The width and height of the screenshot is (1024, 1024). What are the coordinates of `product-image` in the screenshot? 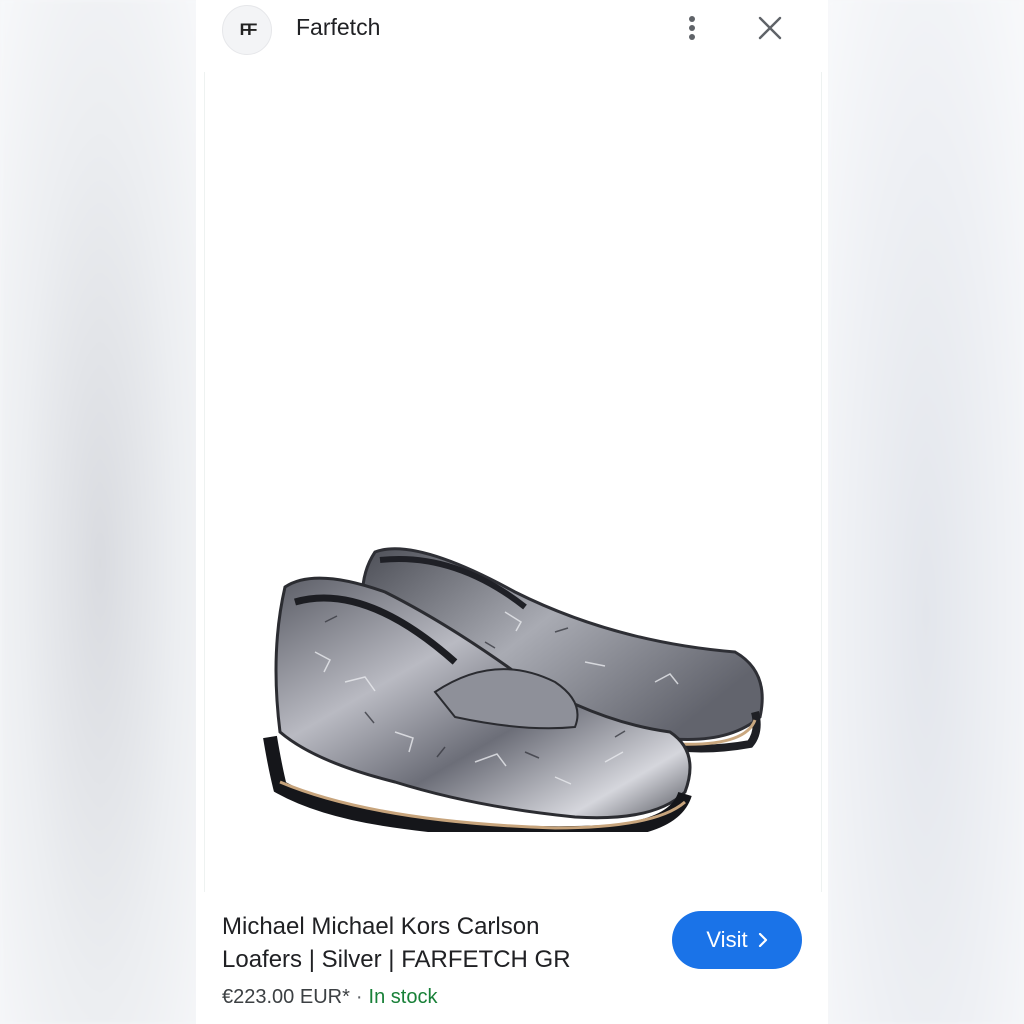 It's located at (513, 689).